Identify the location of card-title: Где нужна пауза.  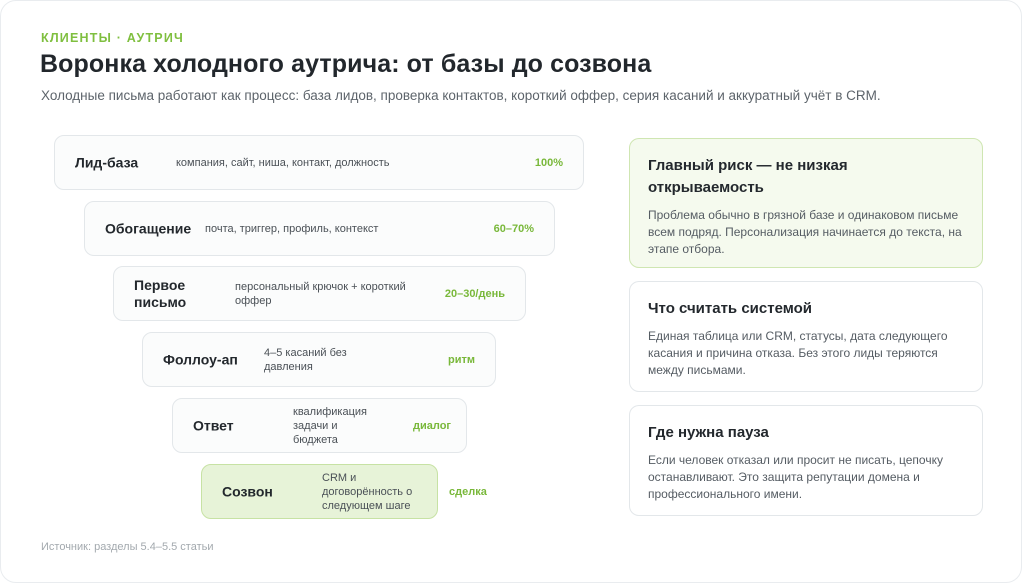
(708, 432).